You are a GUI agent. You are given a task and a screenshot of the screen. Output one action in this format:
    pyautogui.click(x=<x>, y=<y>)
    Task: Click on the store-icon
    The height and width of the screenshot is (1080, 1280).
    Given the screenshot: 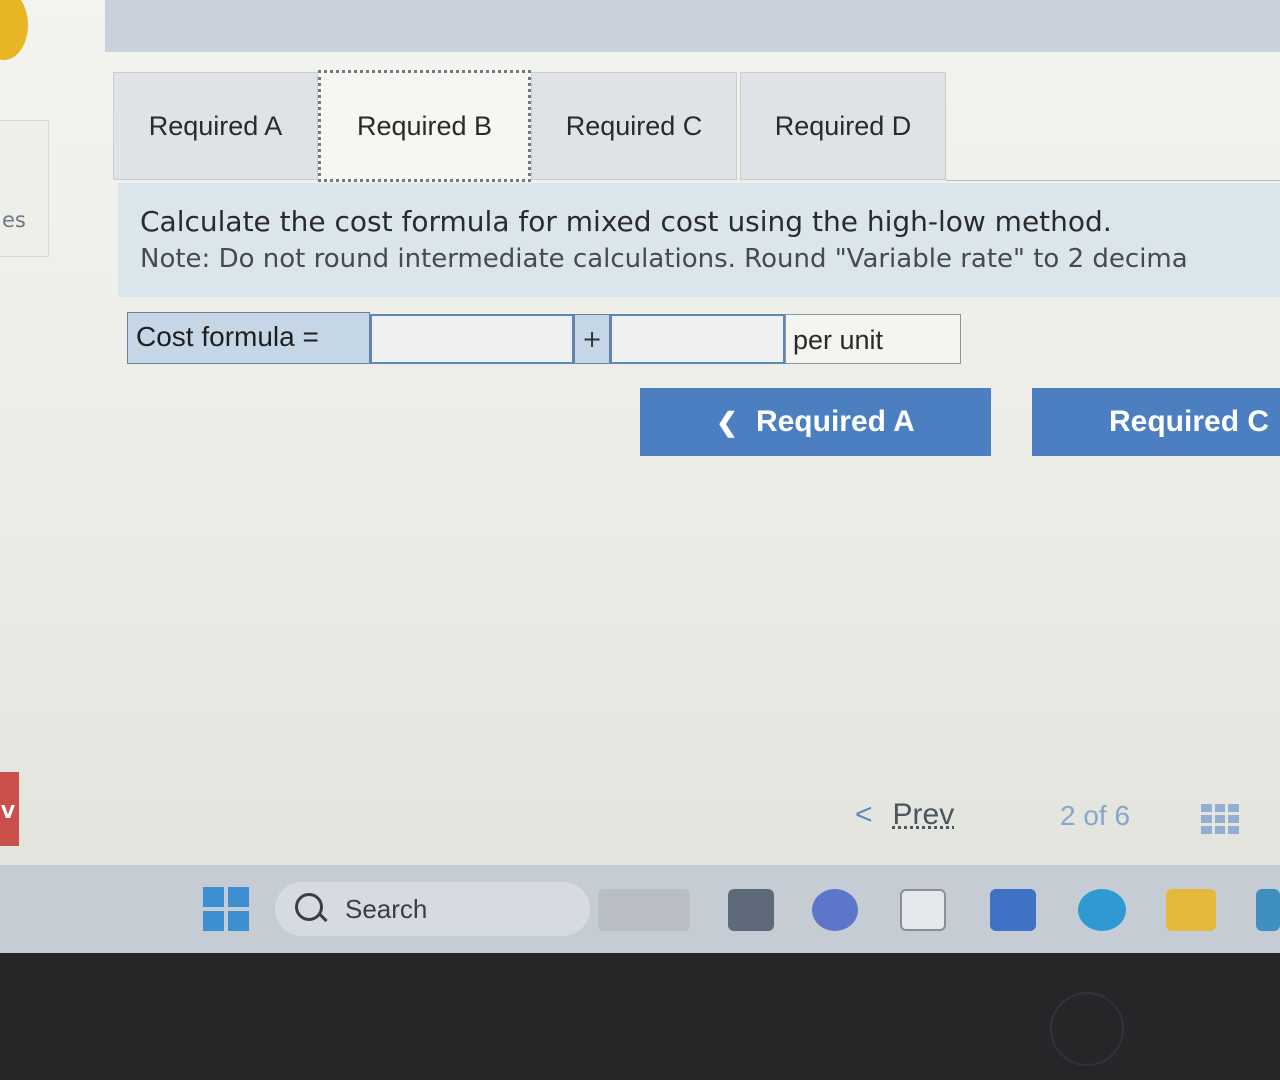 What is the action you would take?
    pyautogui.click(x=923, y=910)
    